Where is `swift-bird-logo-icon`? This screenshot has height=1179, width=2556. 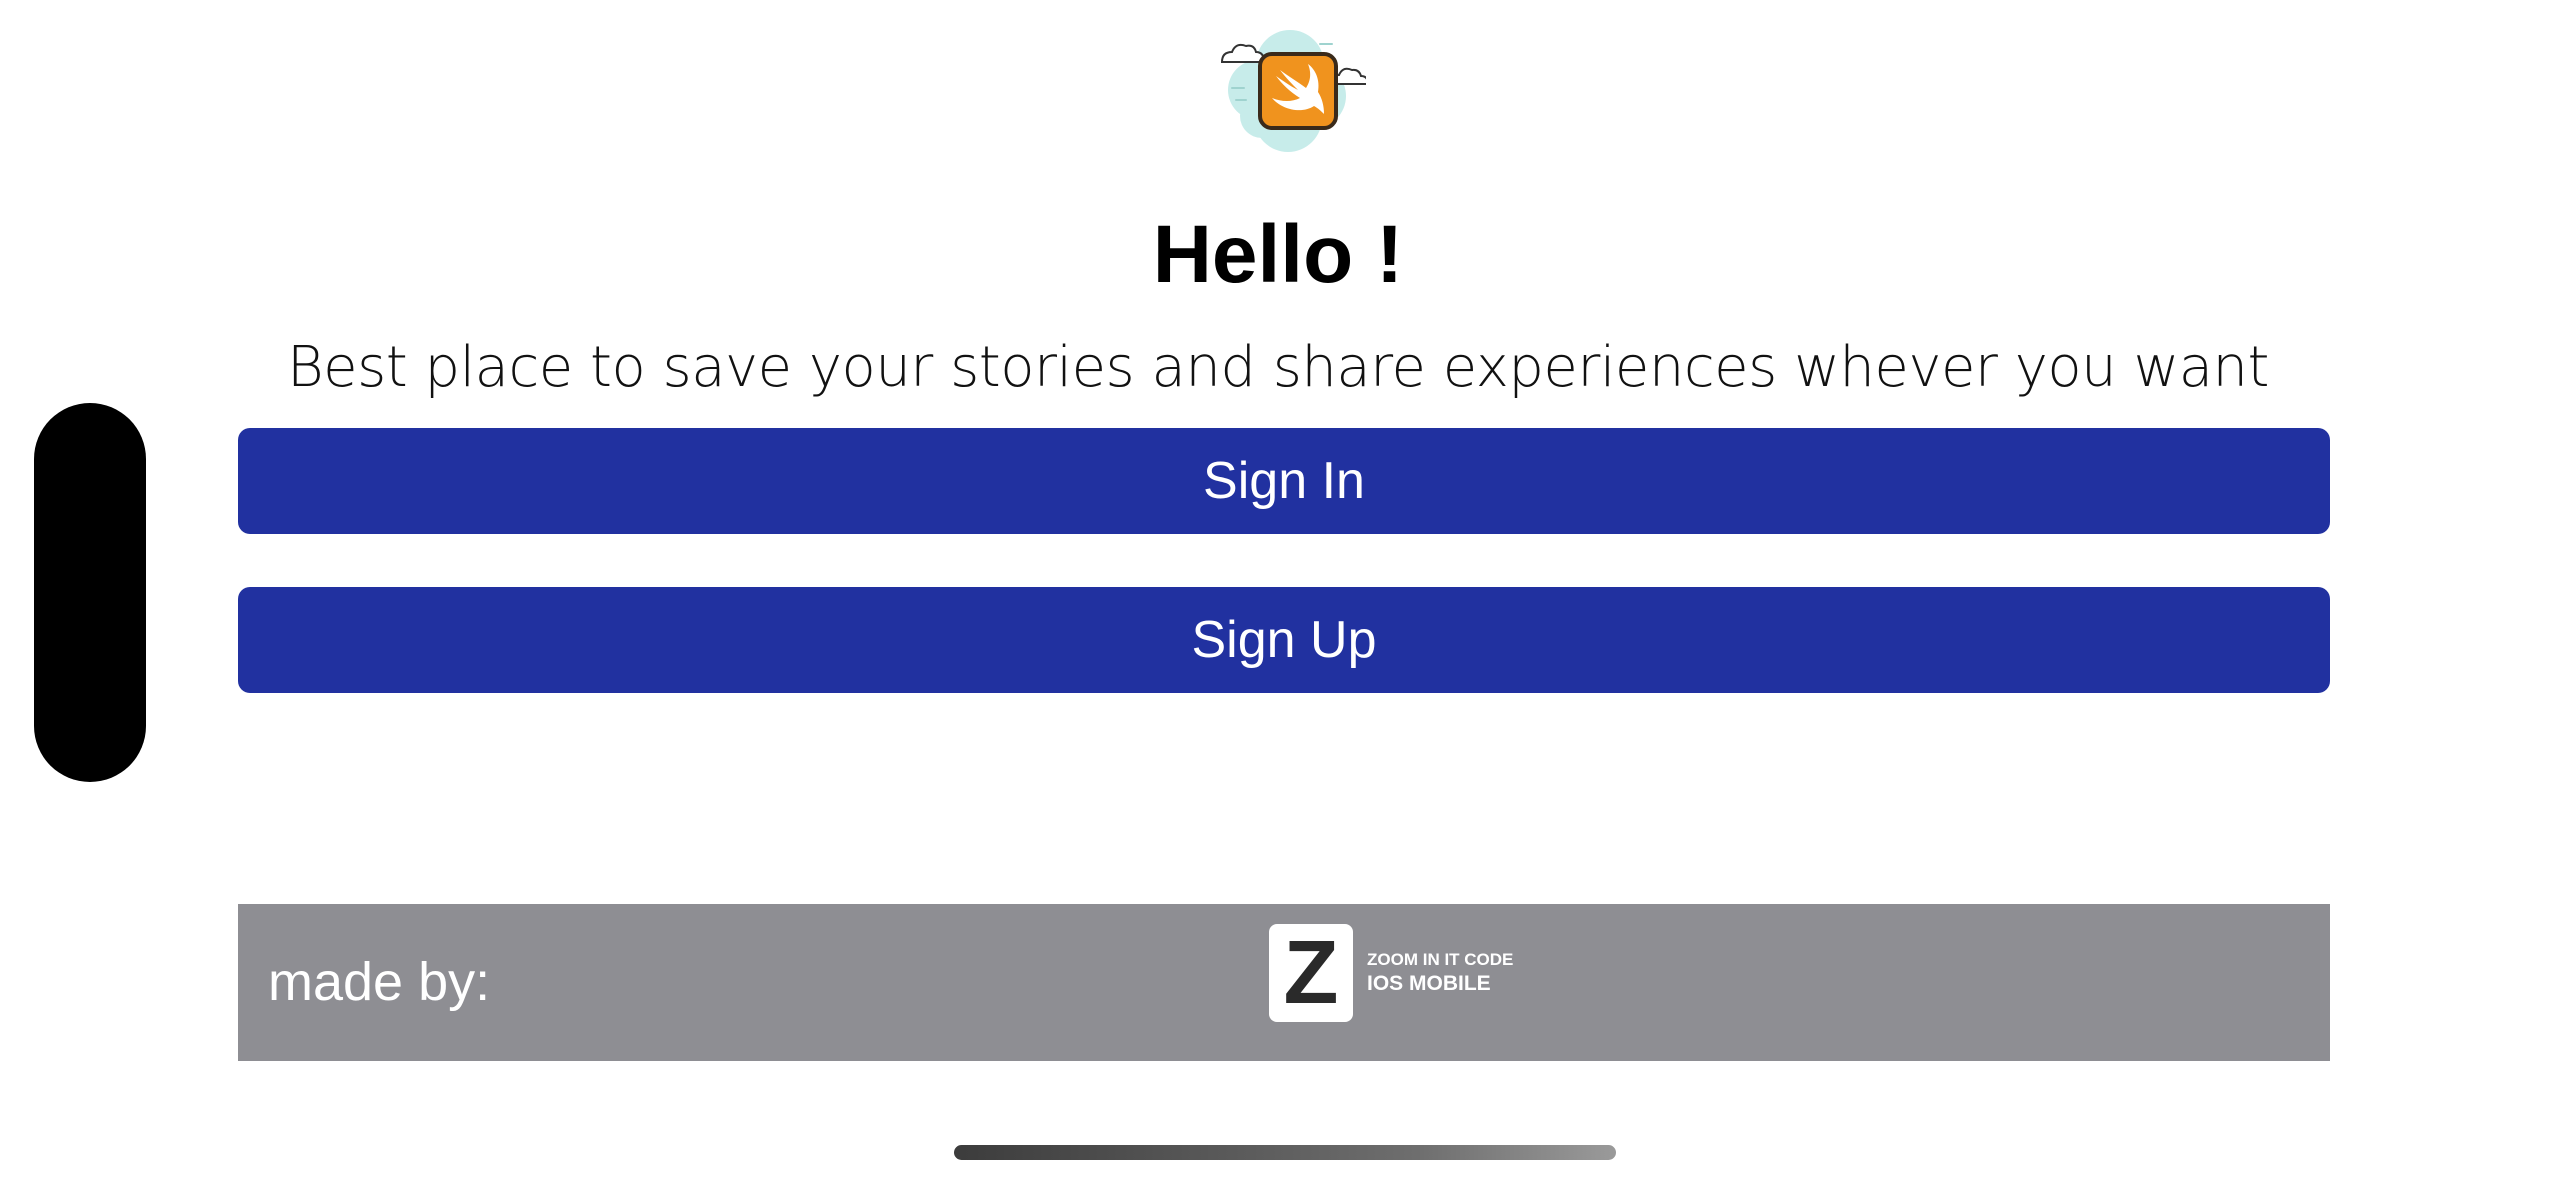 swift-bird-logo-icon is located at coordinates (1290, 86).